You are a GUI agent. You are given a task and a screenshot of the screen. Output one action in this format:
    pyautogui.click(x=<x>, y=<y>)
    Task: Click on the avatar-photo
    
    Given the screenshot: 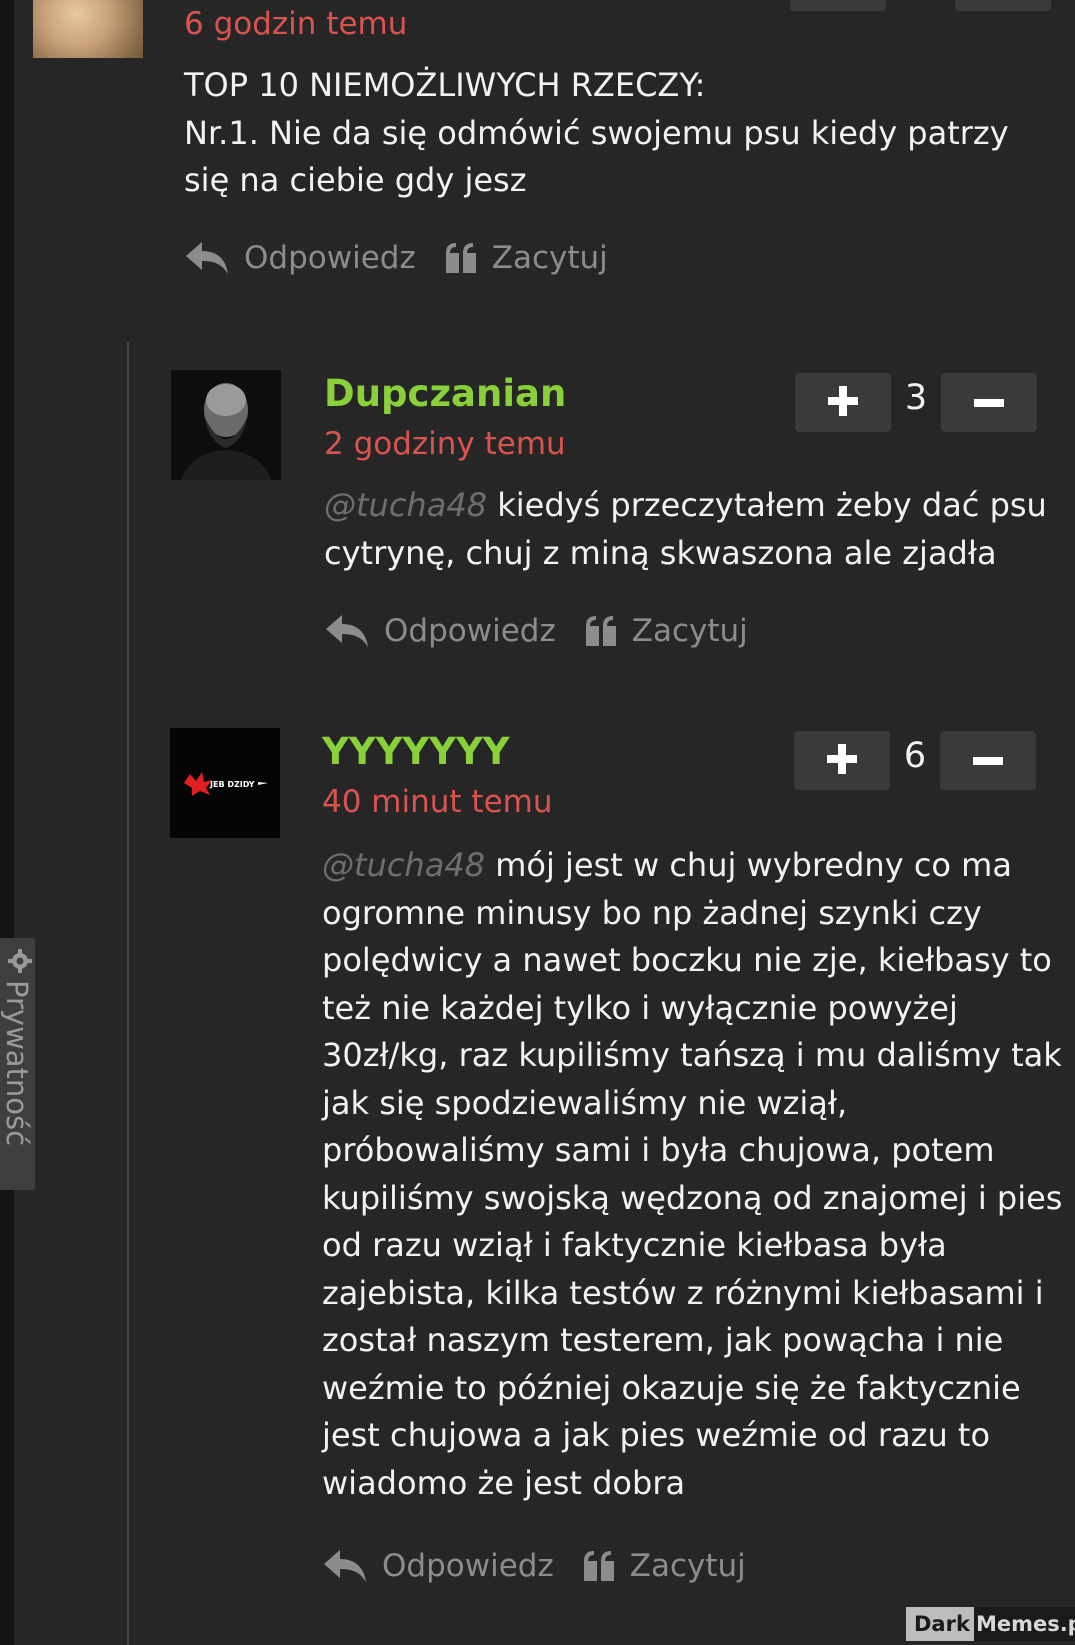 What is the action you would take?
    pyautogui.click(x=226, y=425)
    